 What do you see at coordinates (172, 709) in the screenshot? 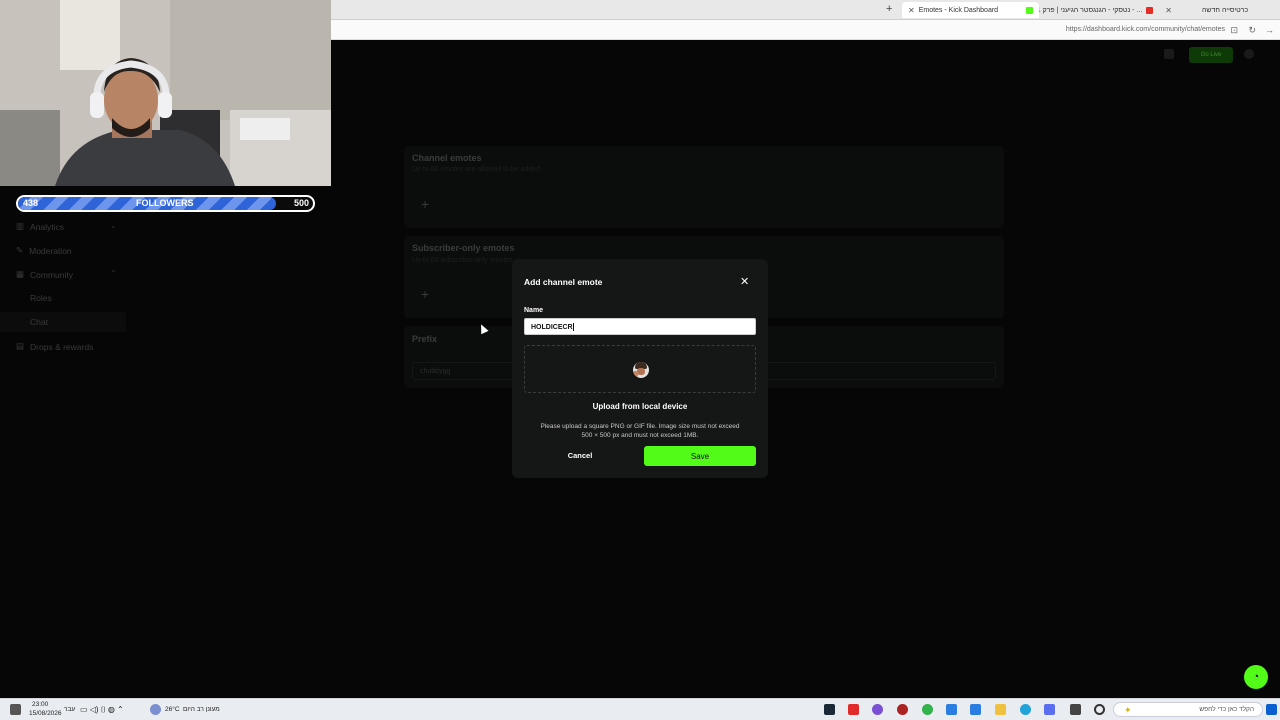
I see `weather-temp: 26°C` at bounding box center [172, 709].